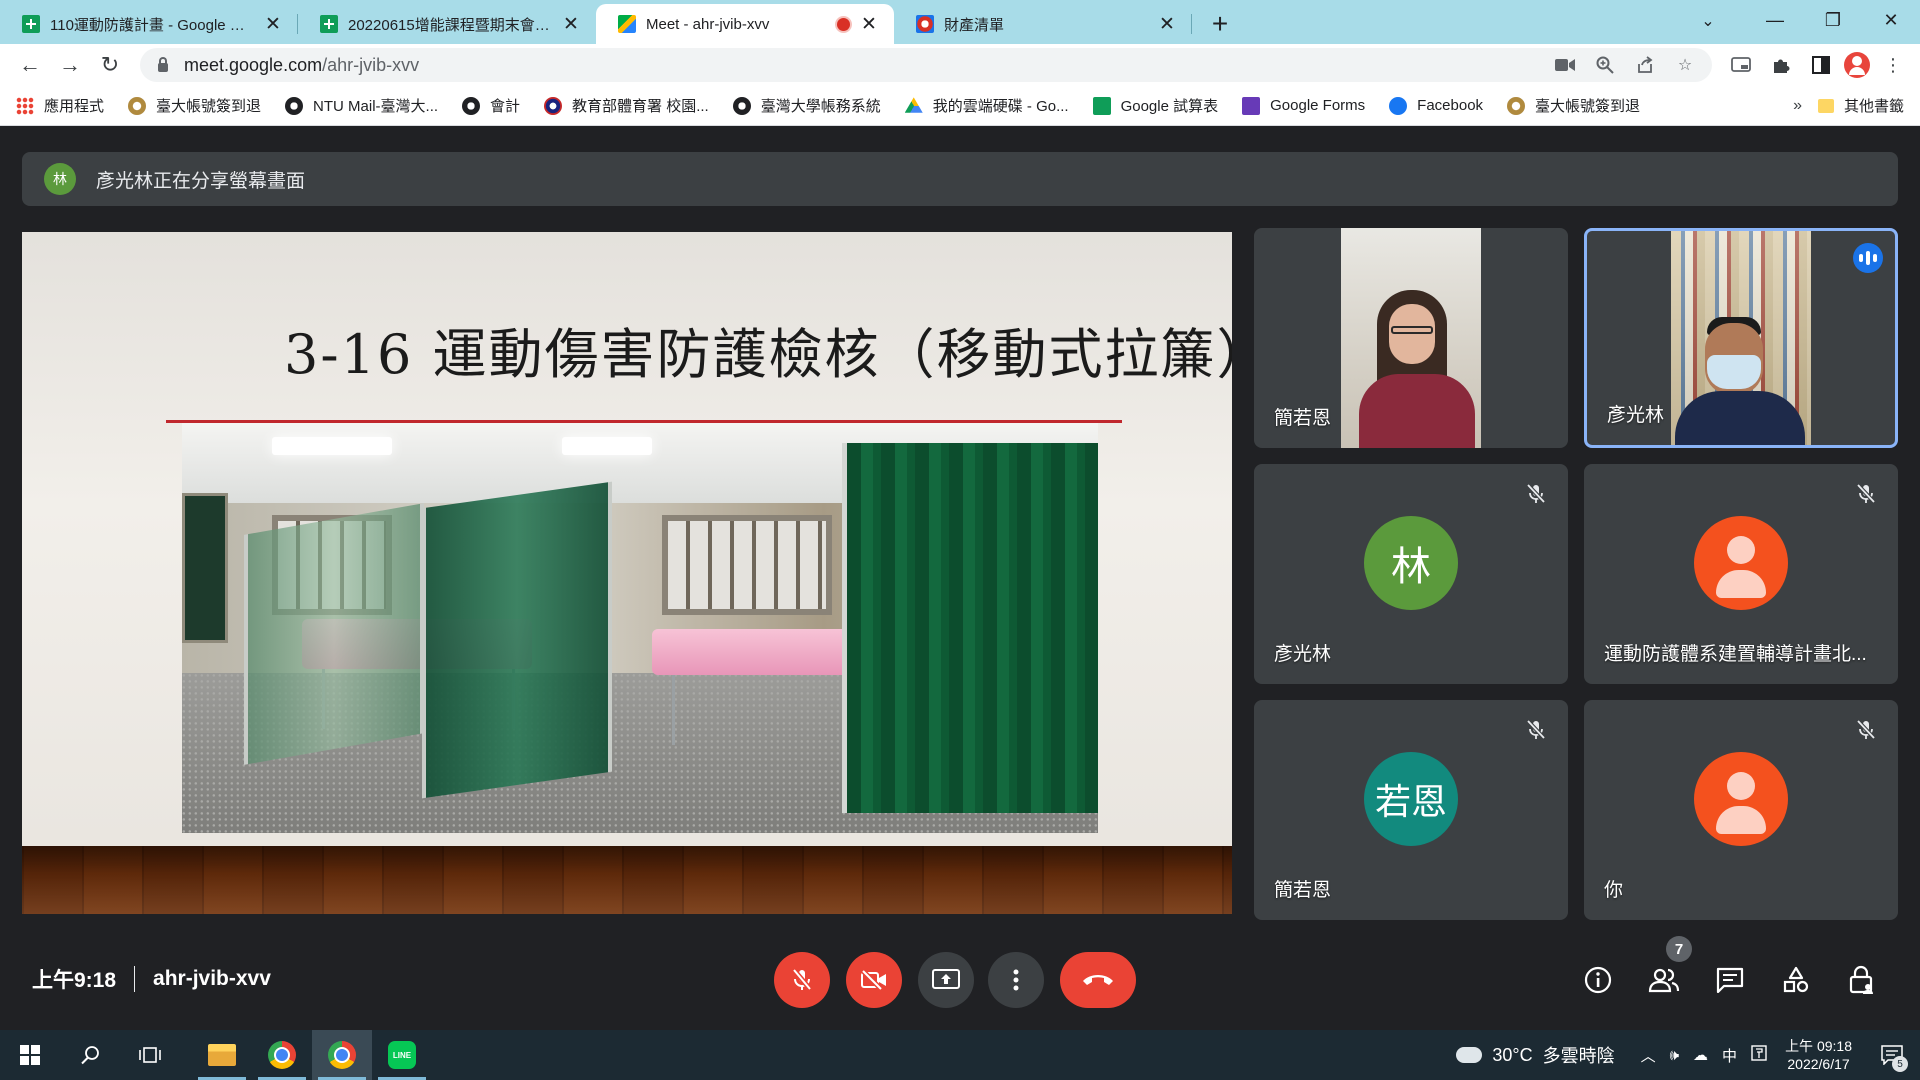 The image size is (1920, 1080). Describe the element at coordinates (1818, 1055) in the screenshot. I see `taskbar-clock: 上午 09:18 2022/6/17` at that location.